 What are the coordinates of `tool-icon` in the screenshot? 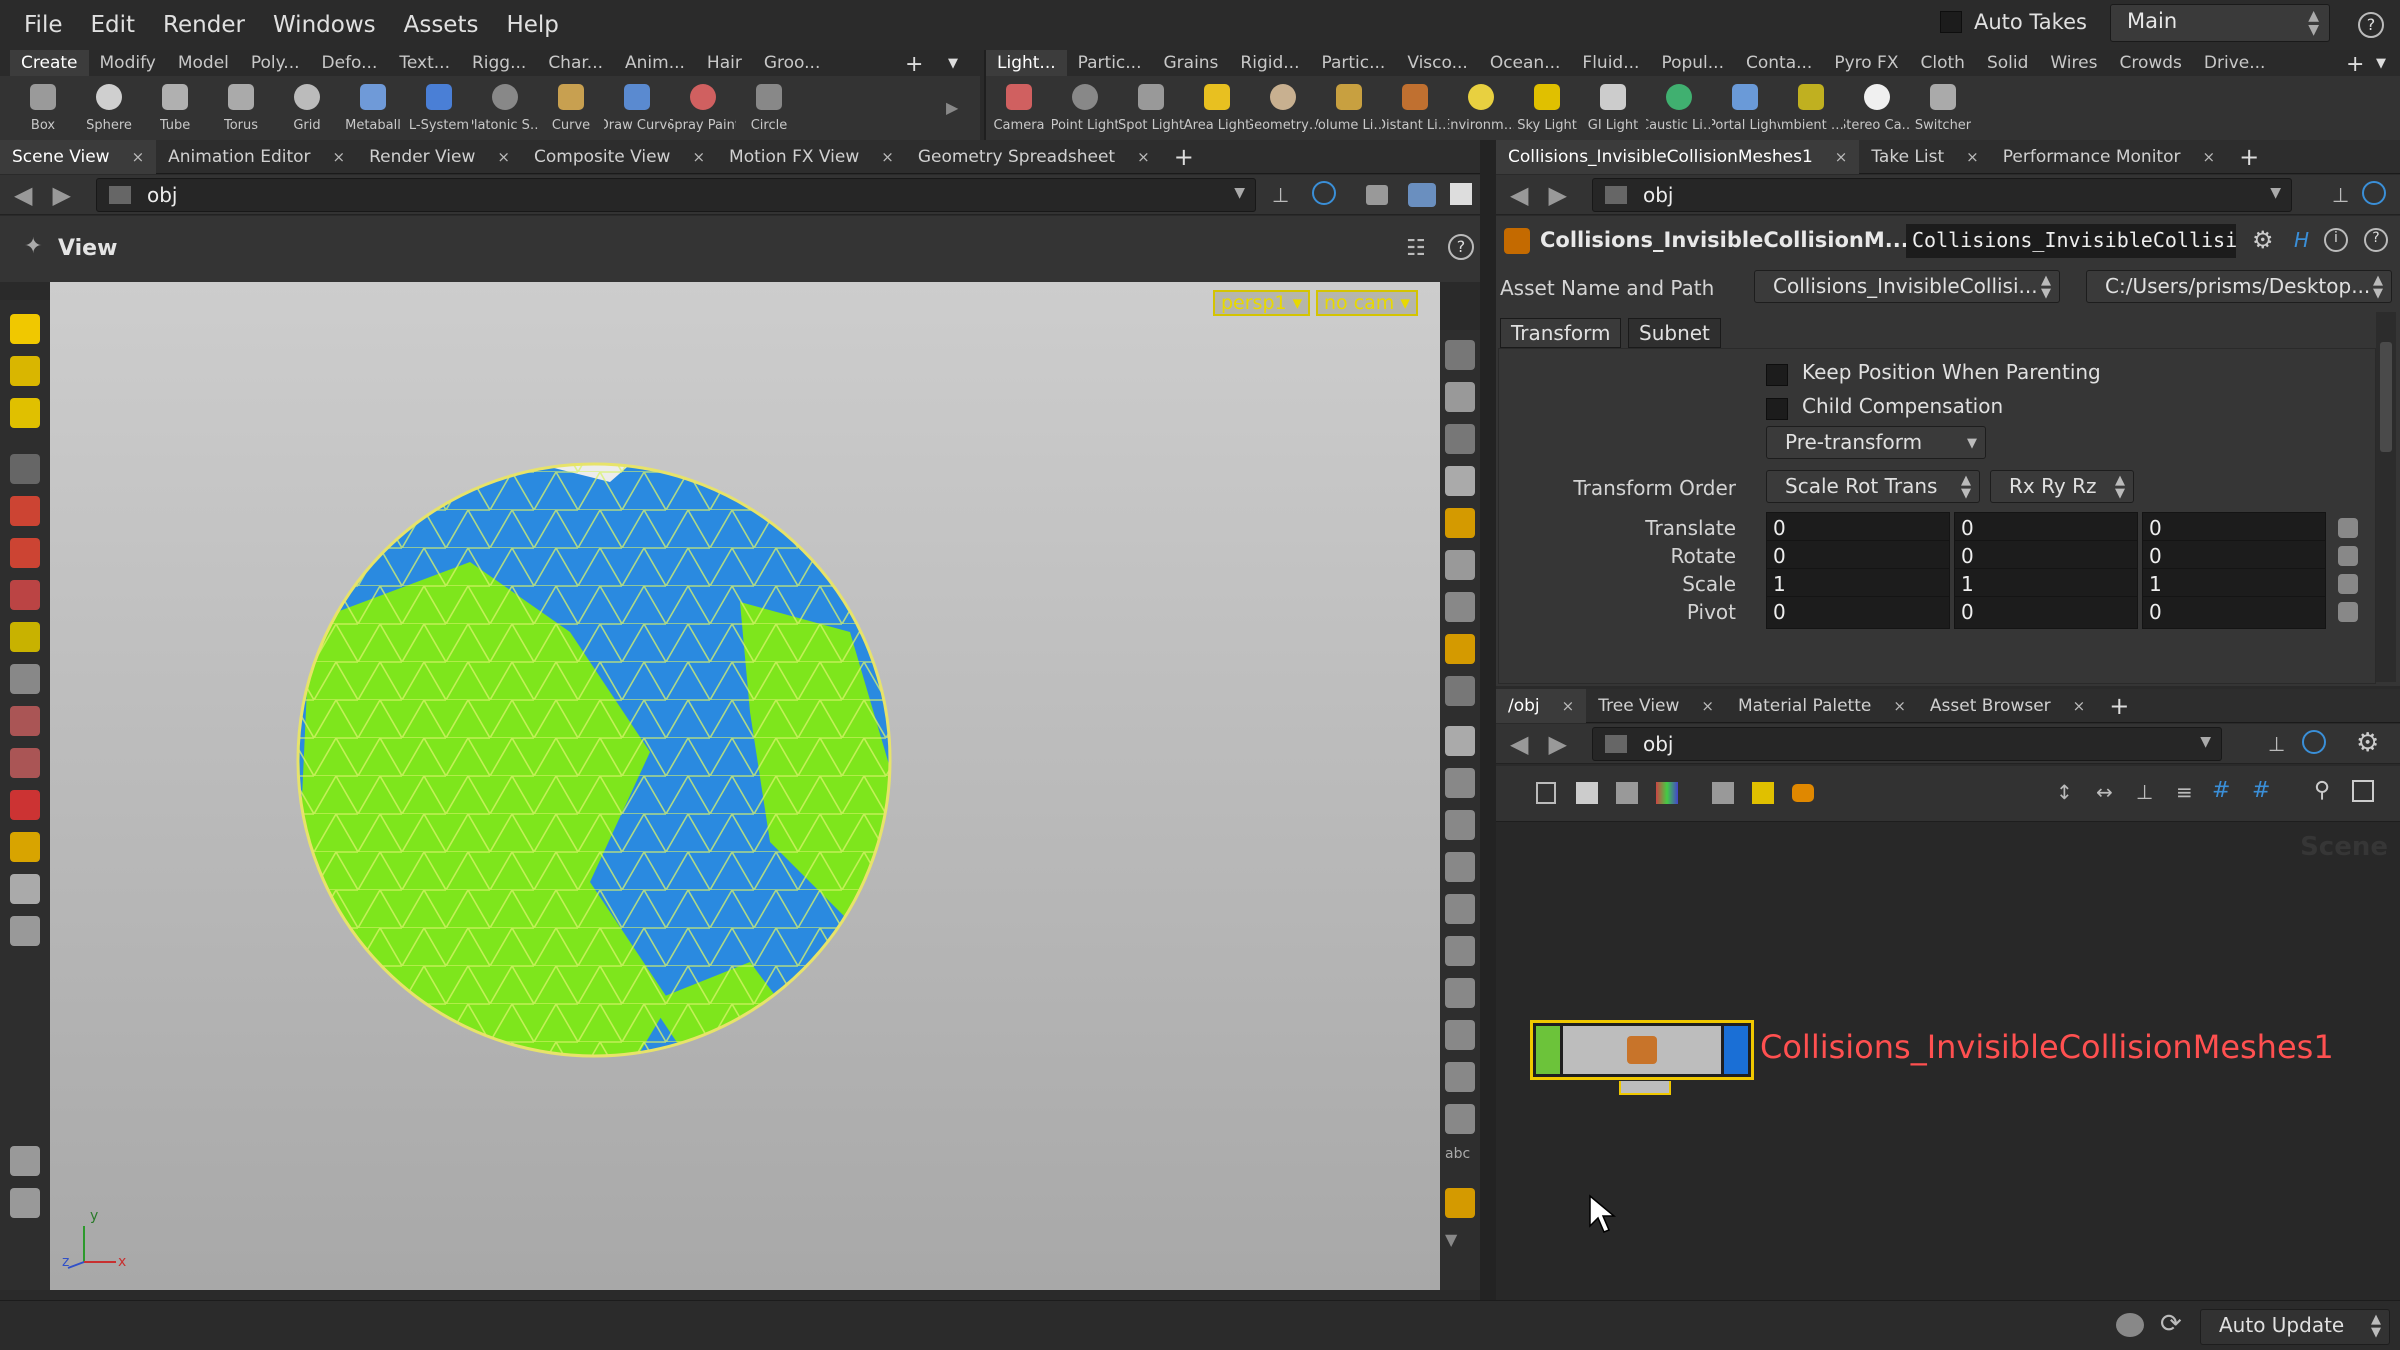 It's located at (1460, 691).